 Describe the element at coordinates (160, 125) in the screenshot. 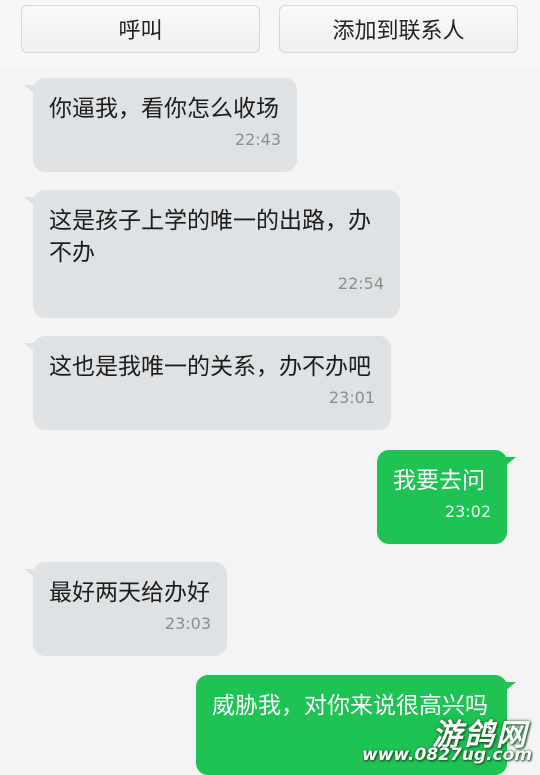

I see `message-bubble-incoming: 你逼我，看你怎么收场 22:43` at that location.